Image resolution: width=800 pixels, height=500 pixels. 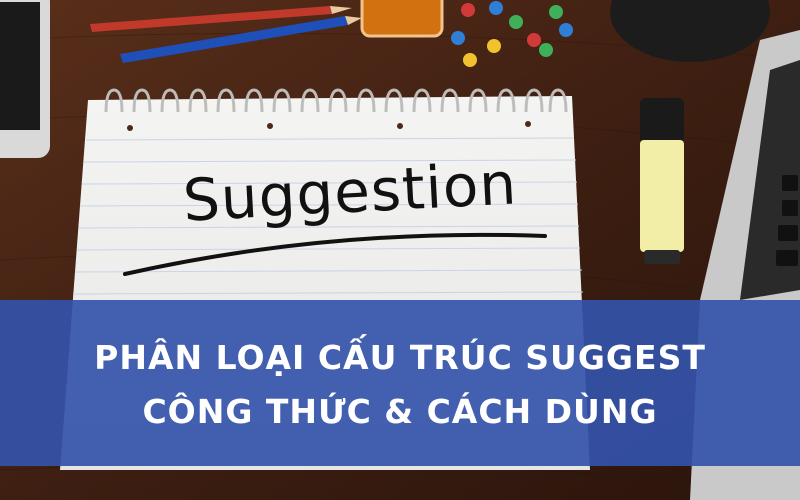 What do you see at coordinates (400, 357) in the screenshot?
I see `headline-line-1: PHÂN LOẠI CẤU TRÚC SUGGEST` at bounding box center [400, 357].